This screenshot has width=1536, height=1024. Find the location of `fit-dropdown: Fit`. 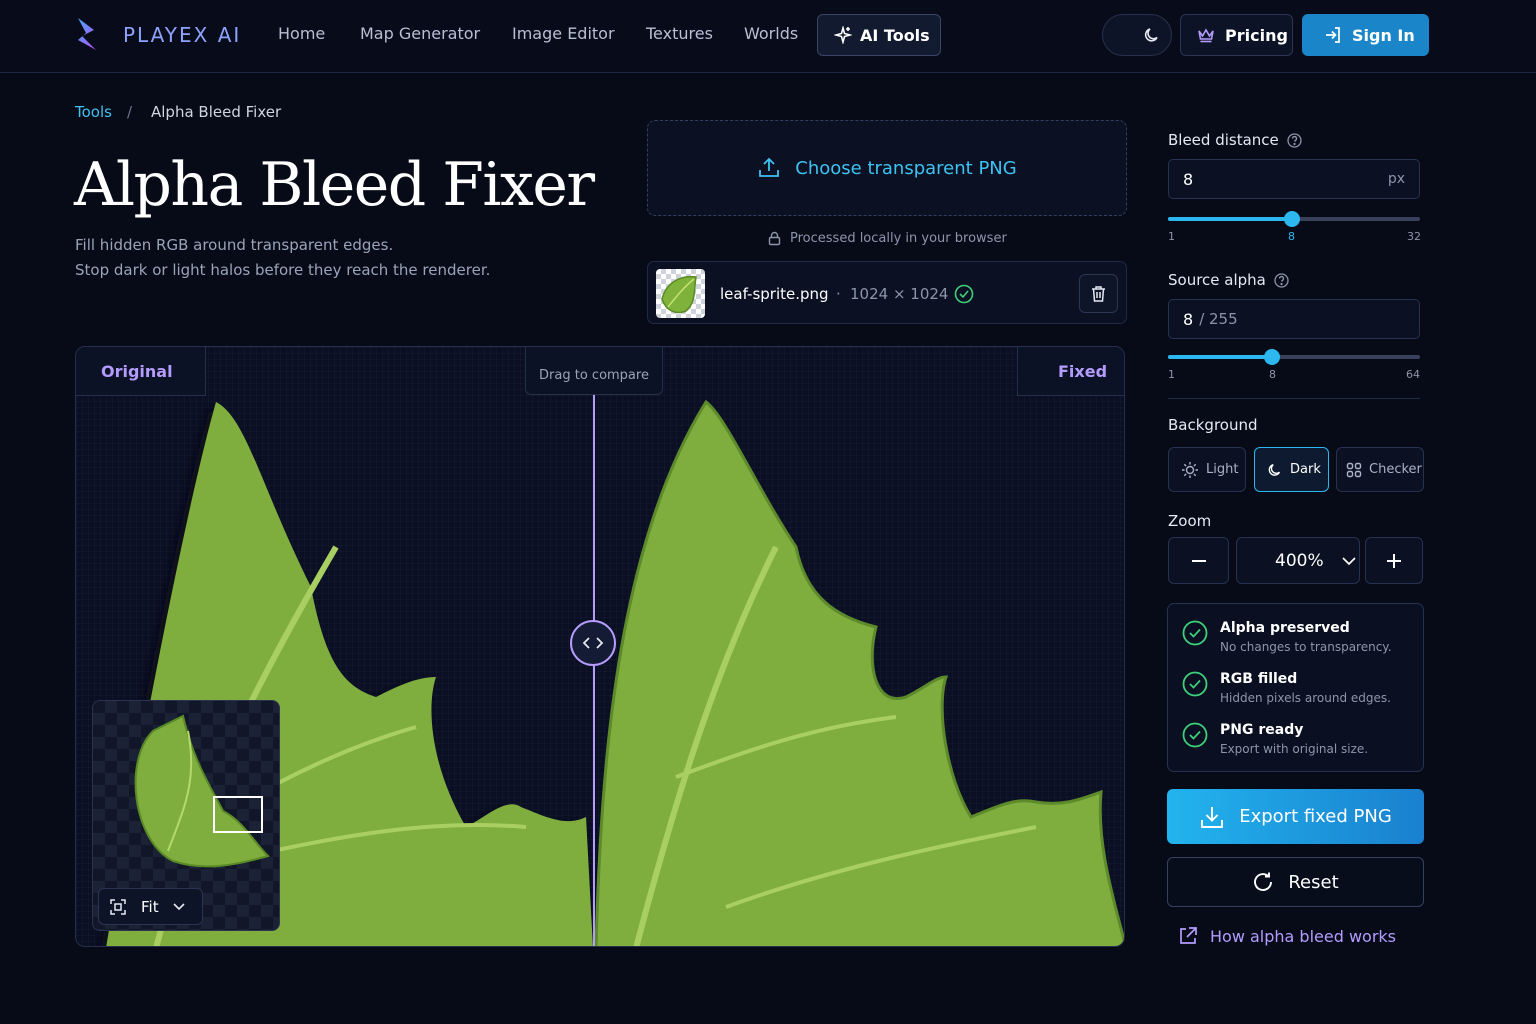

fit-dropdown: Fit is located at coordinates (150, 906).